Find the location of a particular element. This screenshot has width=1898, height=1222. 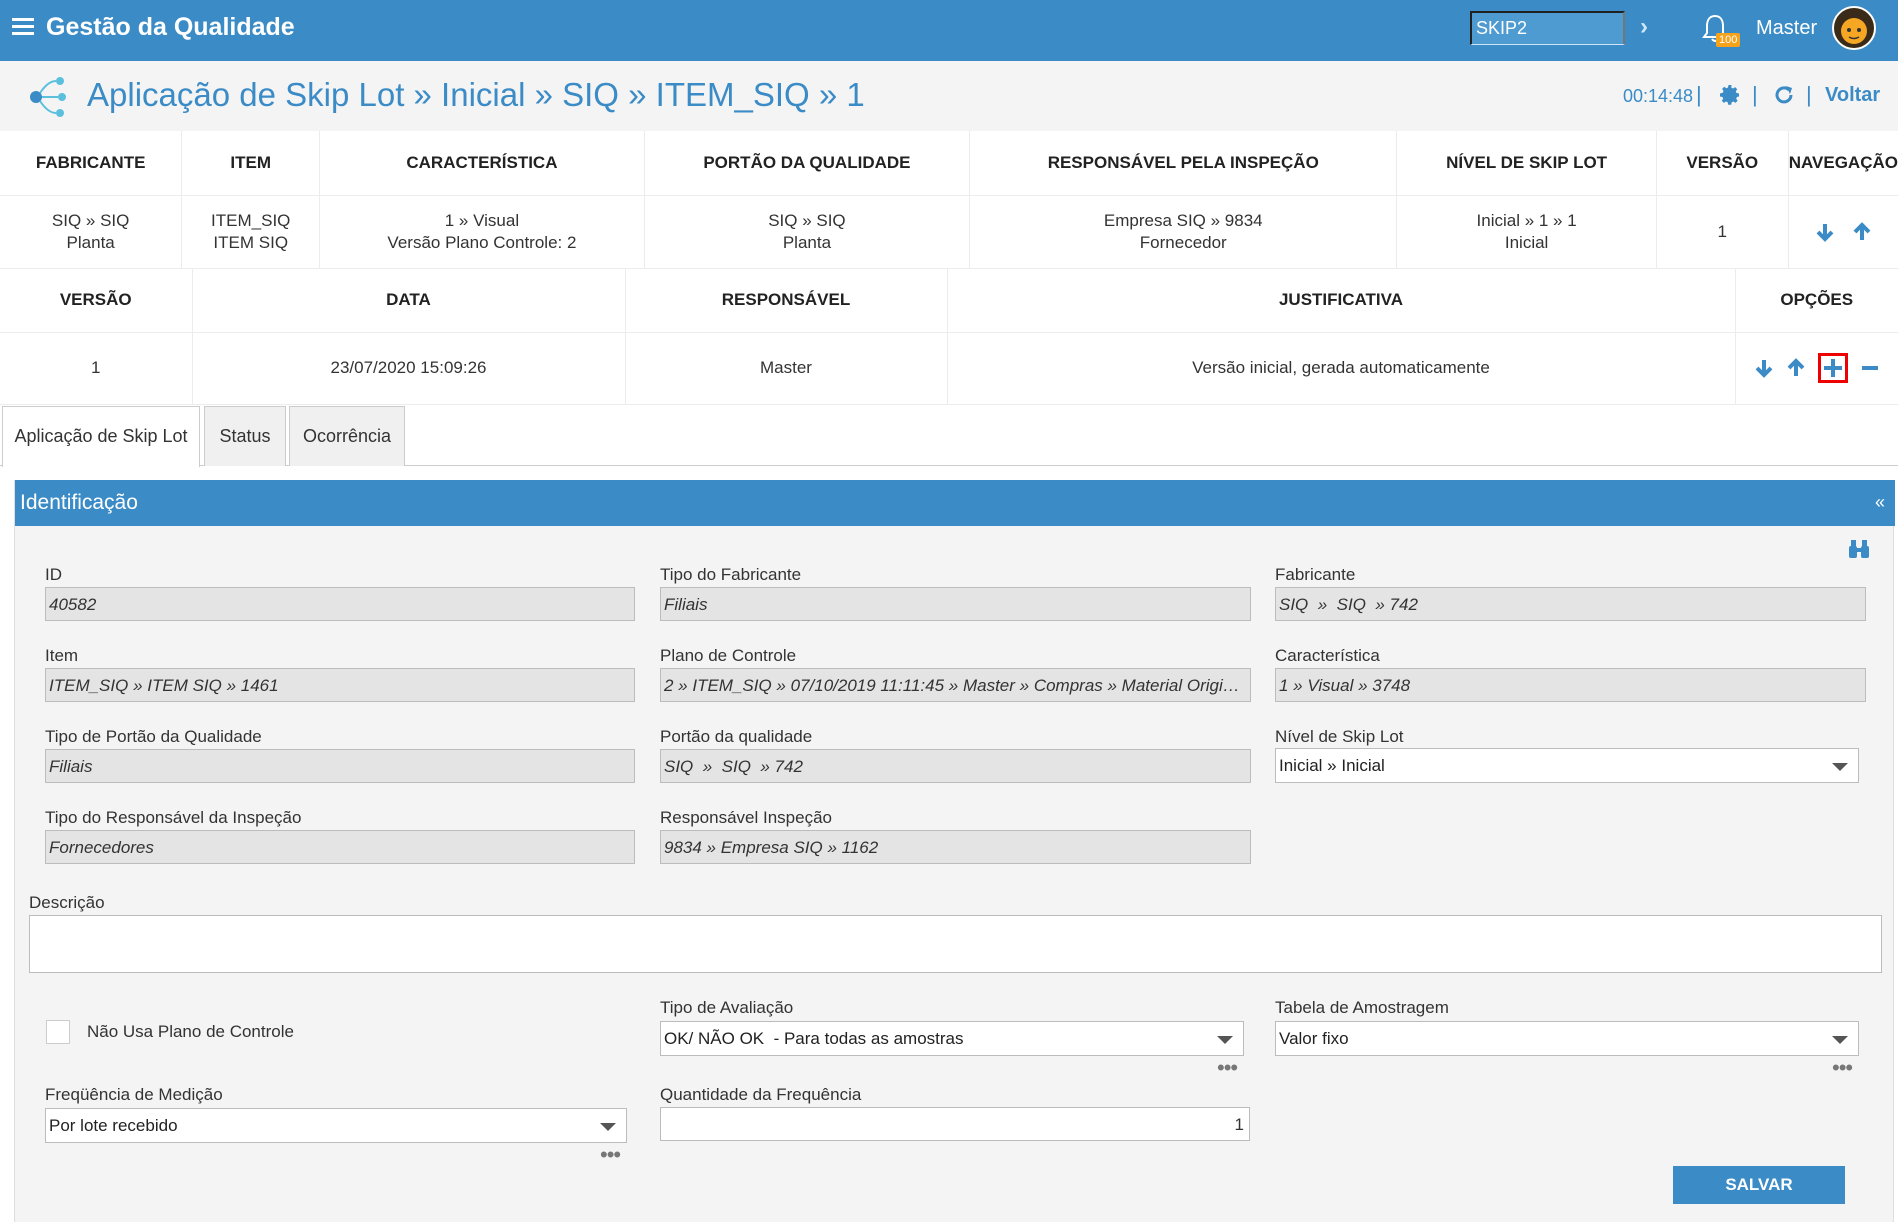

collapse-icon: « is located at coordinates (1880, 502).